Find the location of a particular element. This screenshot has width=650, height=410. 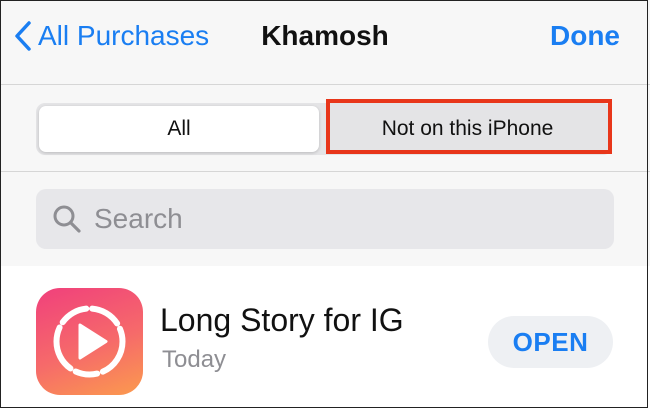

app-name: Long Story for IG is located at coordinates (282, 320).